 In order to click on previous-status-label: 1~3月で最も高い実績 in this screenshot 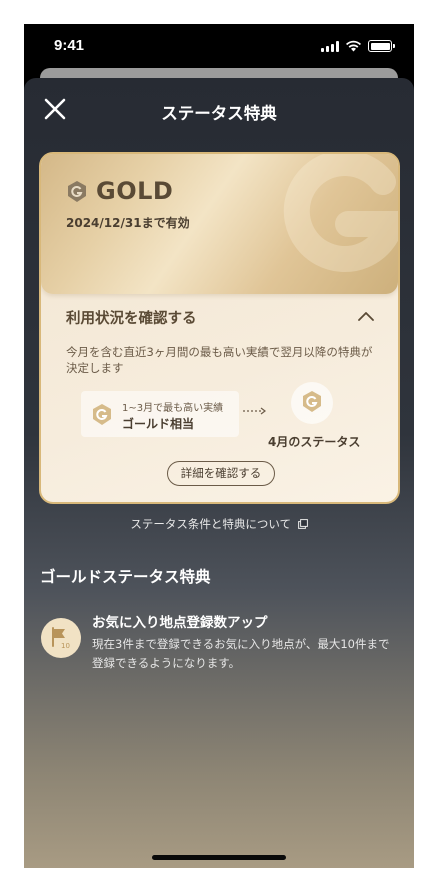, I will do `click(173, 408)`.